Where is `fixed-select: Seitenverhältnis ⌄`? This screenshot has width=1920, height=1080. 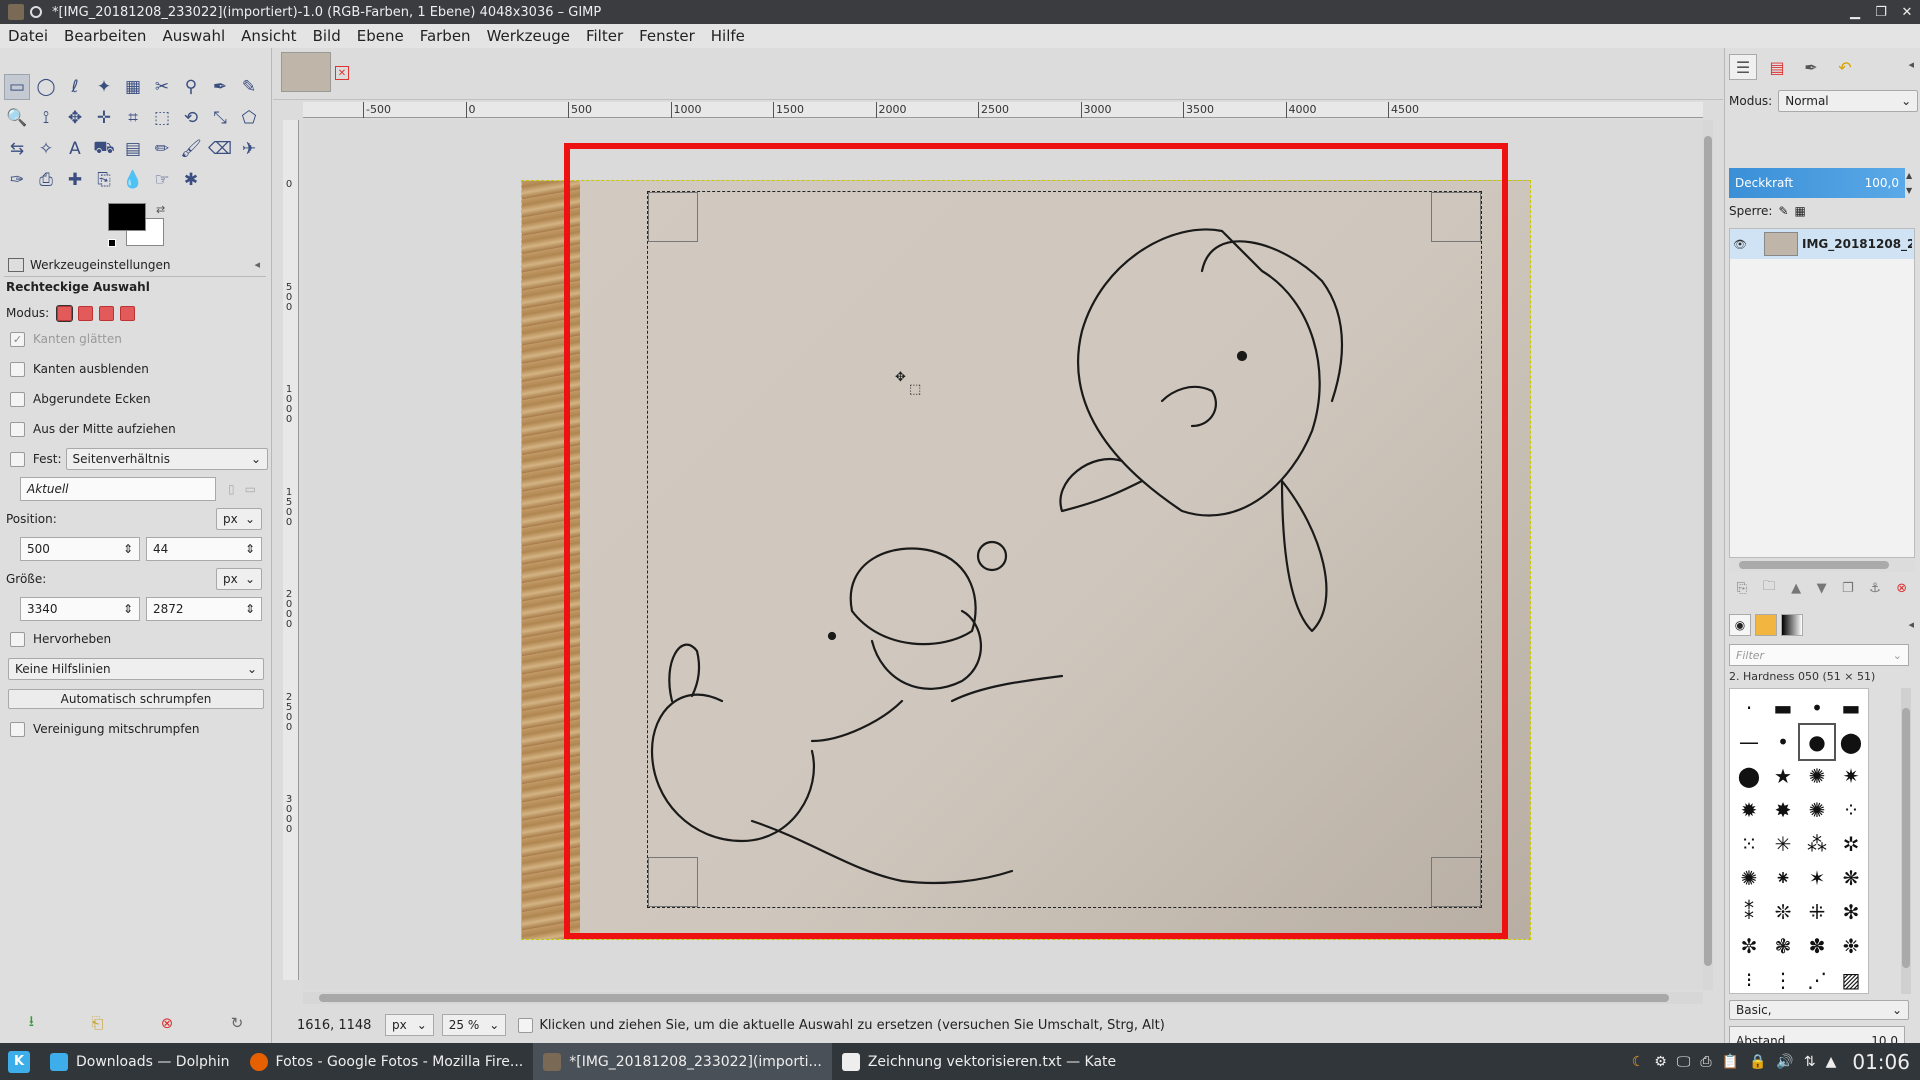
fixed-select: Seitenverhältnis ⌄ is located at coordinates (166, 459).